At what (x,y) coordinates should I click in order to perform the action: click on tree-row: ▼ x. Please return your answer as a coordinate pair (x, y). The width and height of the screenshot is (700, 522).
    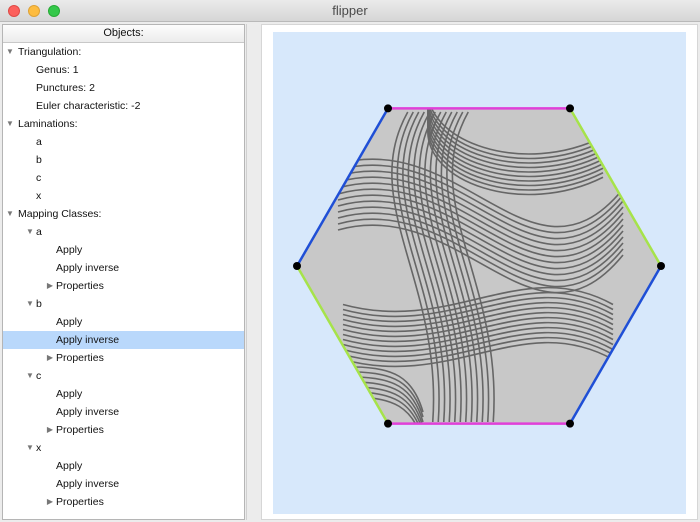
    Looking at the image, I should click on (123, 448).